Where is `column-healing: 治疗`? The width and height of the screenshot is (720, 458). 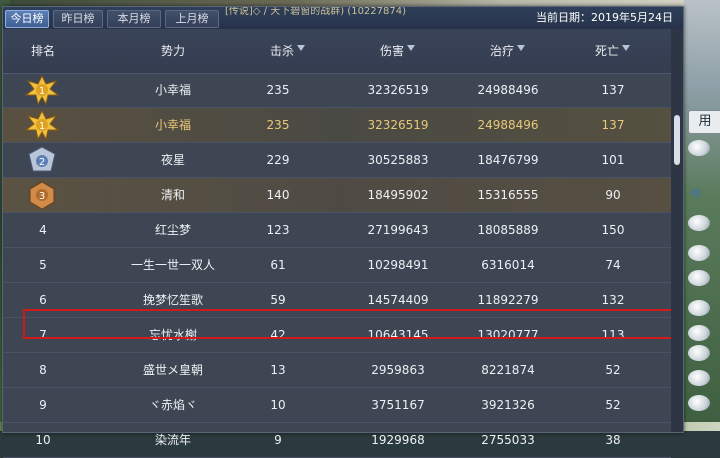
column-healing: 治疗 is located at coordinates (508, 51).